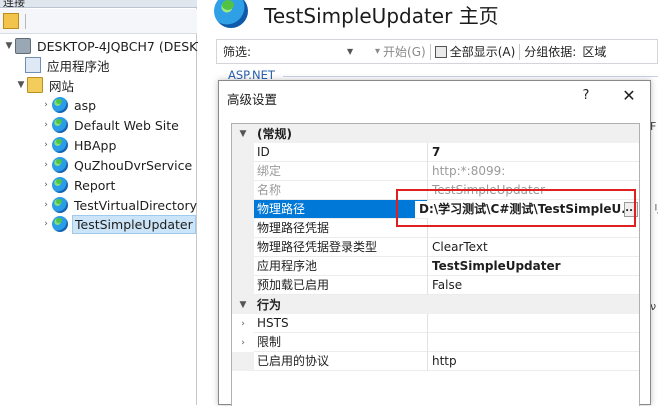  I want to click on tree-node-label: DESKTOP-4JQBCH7 (DESKT, so click(121, 46).